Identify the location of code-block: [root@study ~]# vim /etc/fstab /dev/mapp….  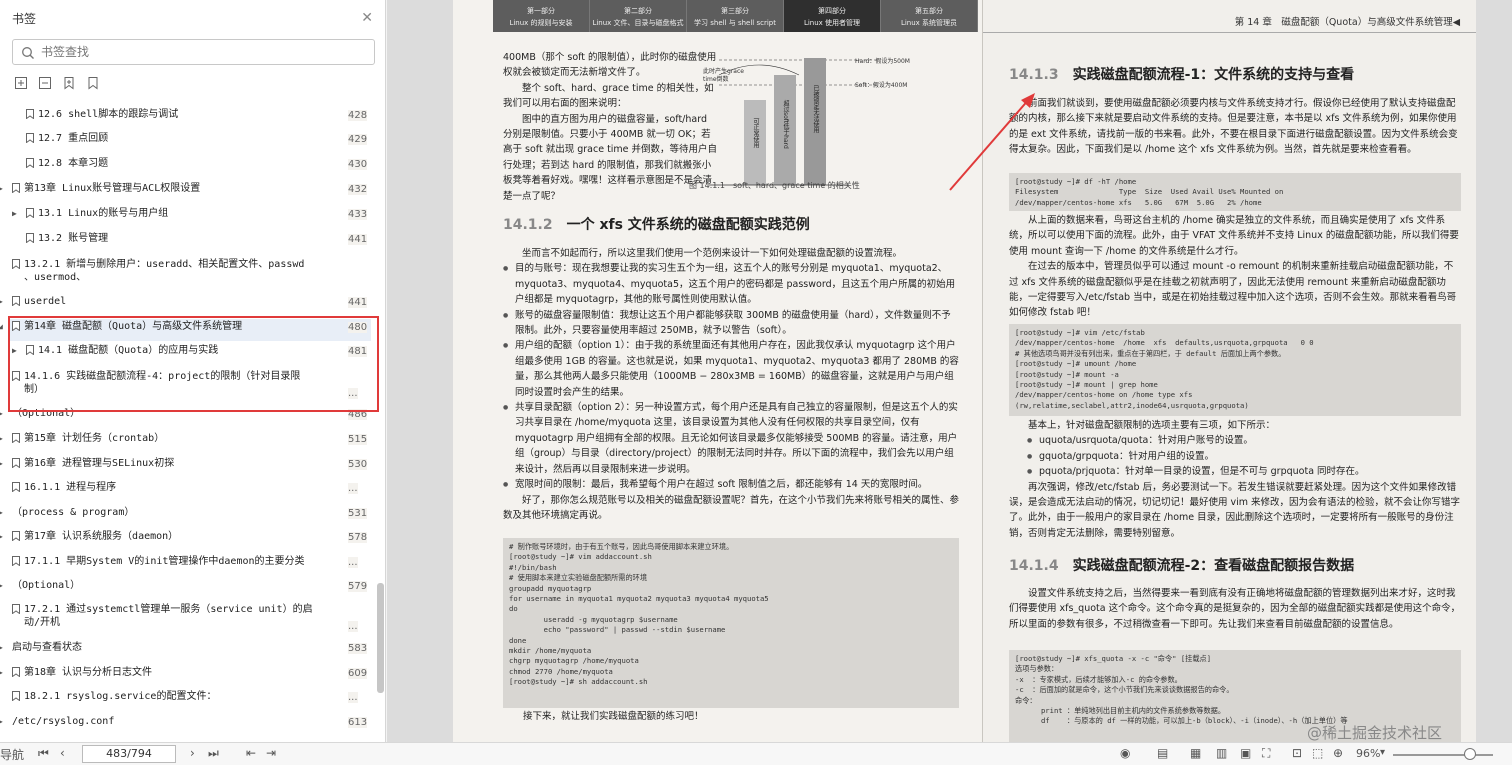
(1235, 370).